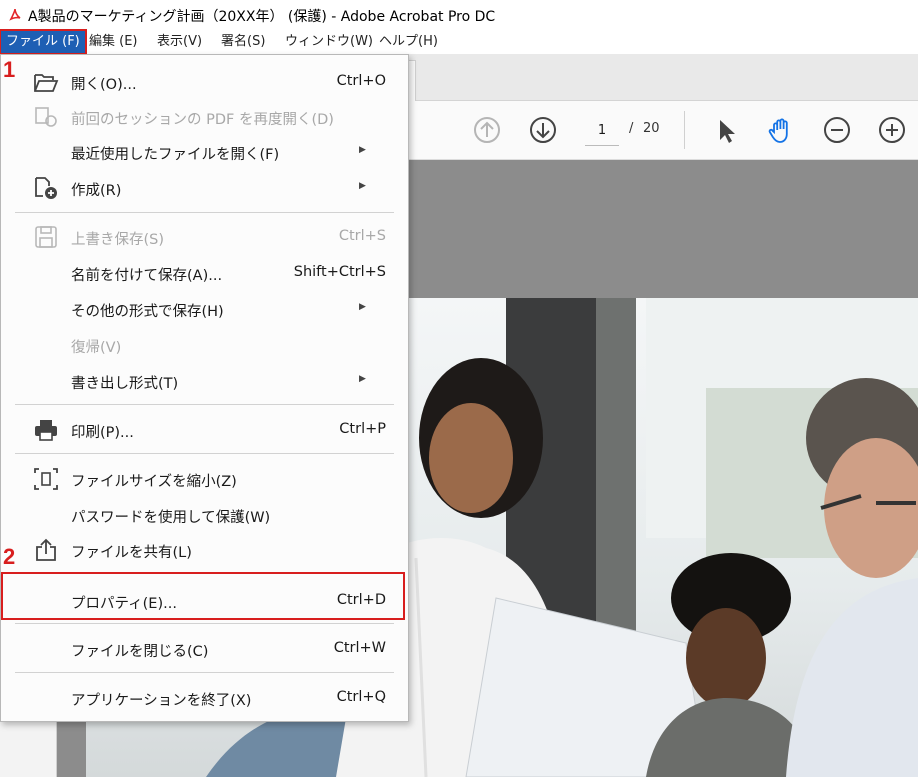 The image size is (918, 777). Describe the element at coordinates (9, 69) in the screenshot. I see `step-number-1: 1` at that location.